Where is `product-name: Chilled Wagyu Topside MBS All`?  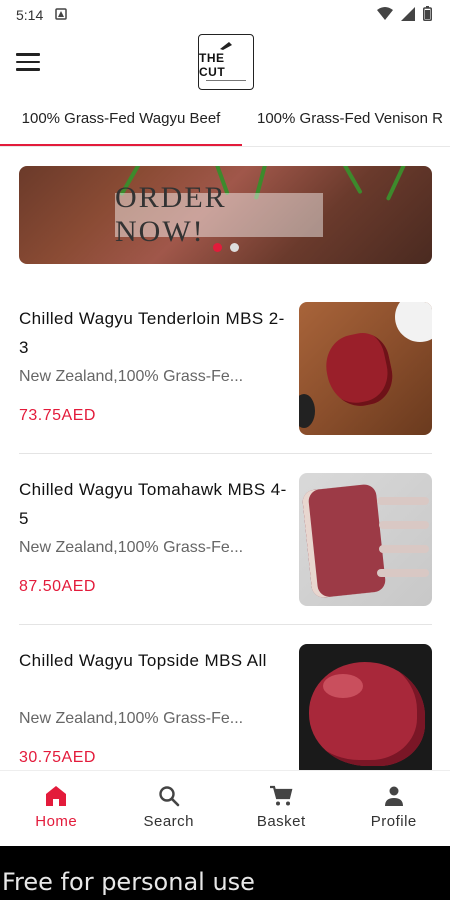 product-name: Chilled Wagyu Topside MBS All is located at coordinates (143, 660).